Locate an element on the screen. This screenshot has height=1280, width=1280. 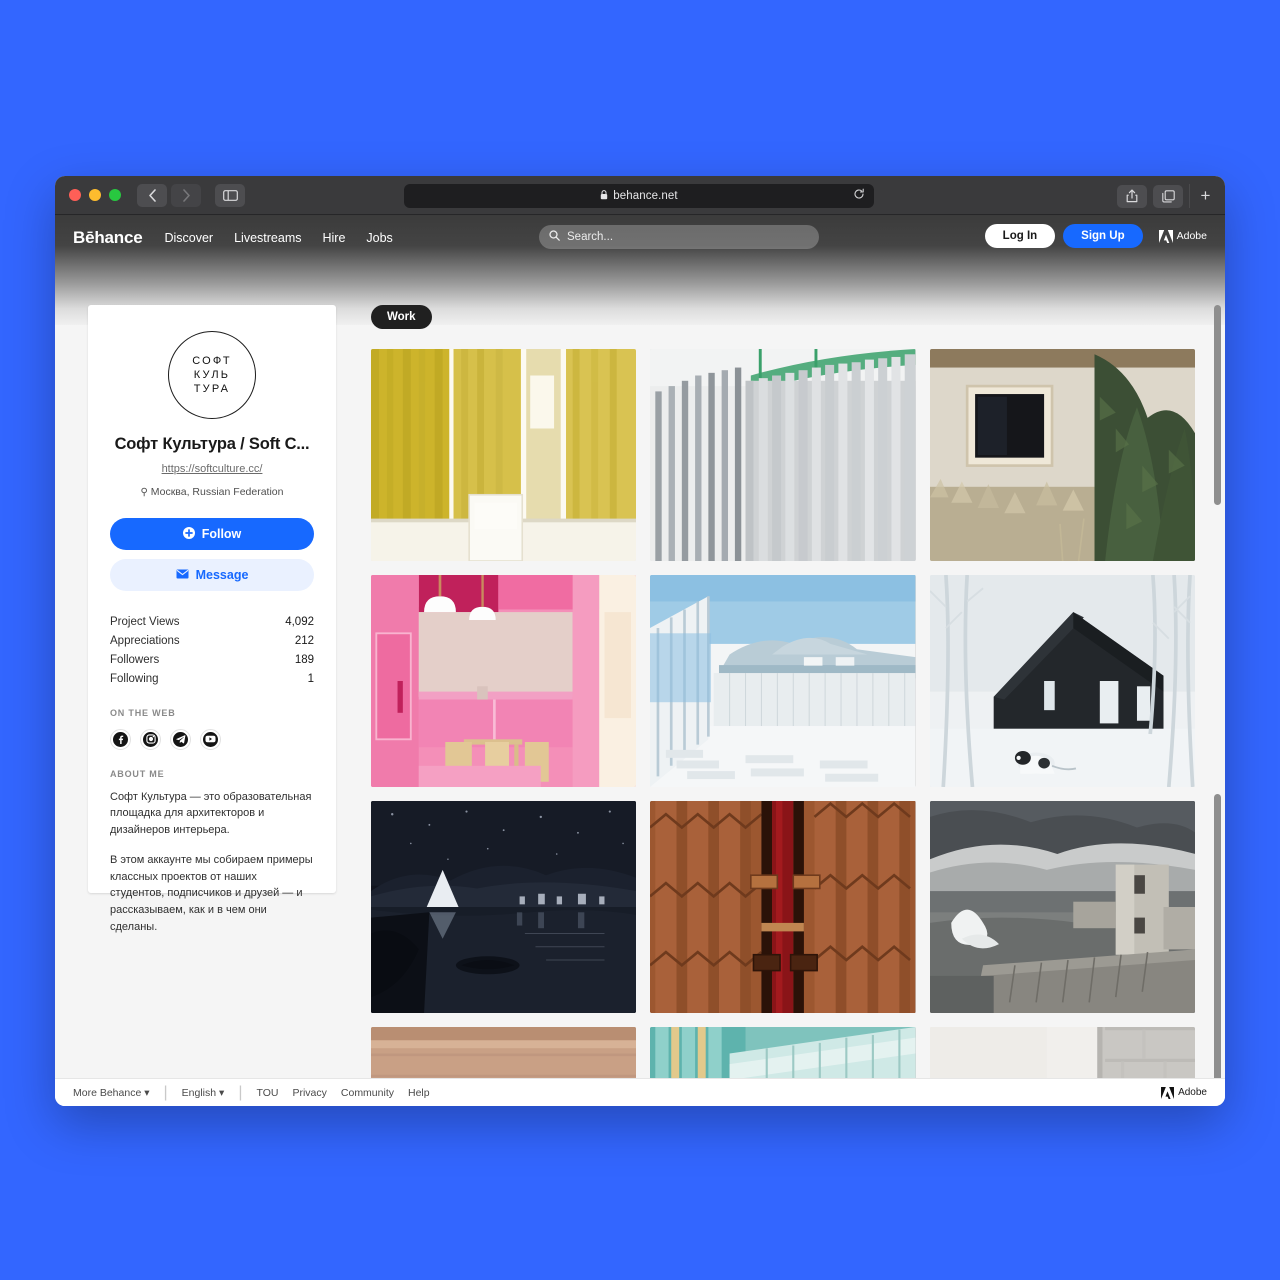
browser-toolbar-right: + is located at coordinates (1166, 196).